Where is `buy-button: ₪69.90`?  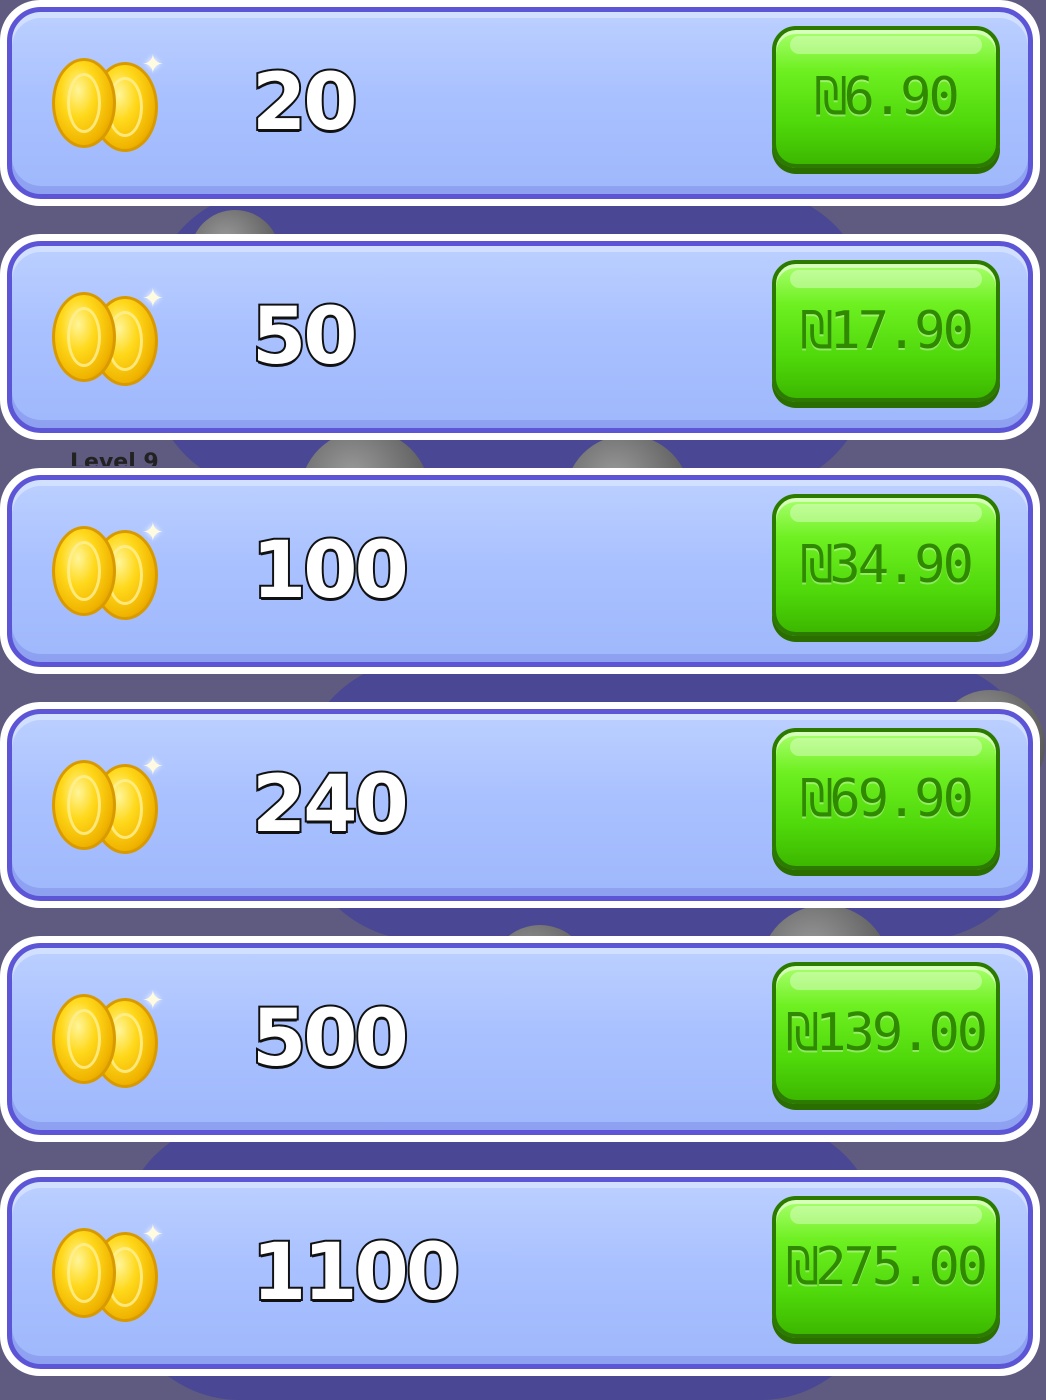
buy-button: ₪69.90 is located at coordinates (886, 799).